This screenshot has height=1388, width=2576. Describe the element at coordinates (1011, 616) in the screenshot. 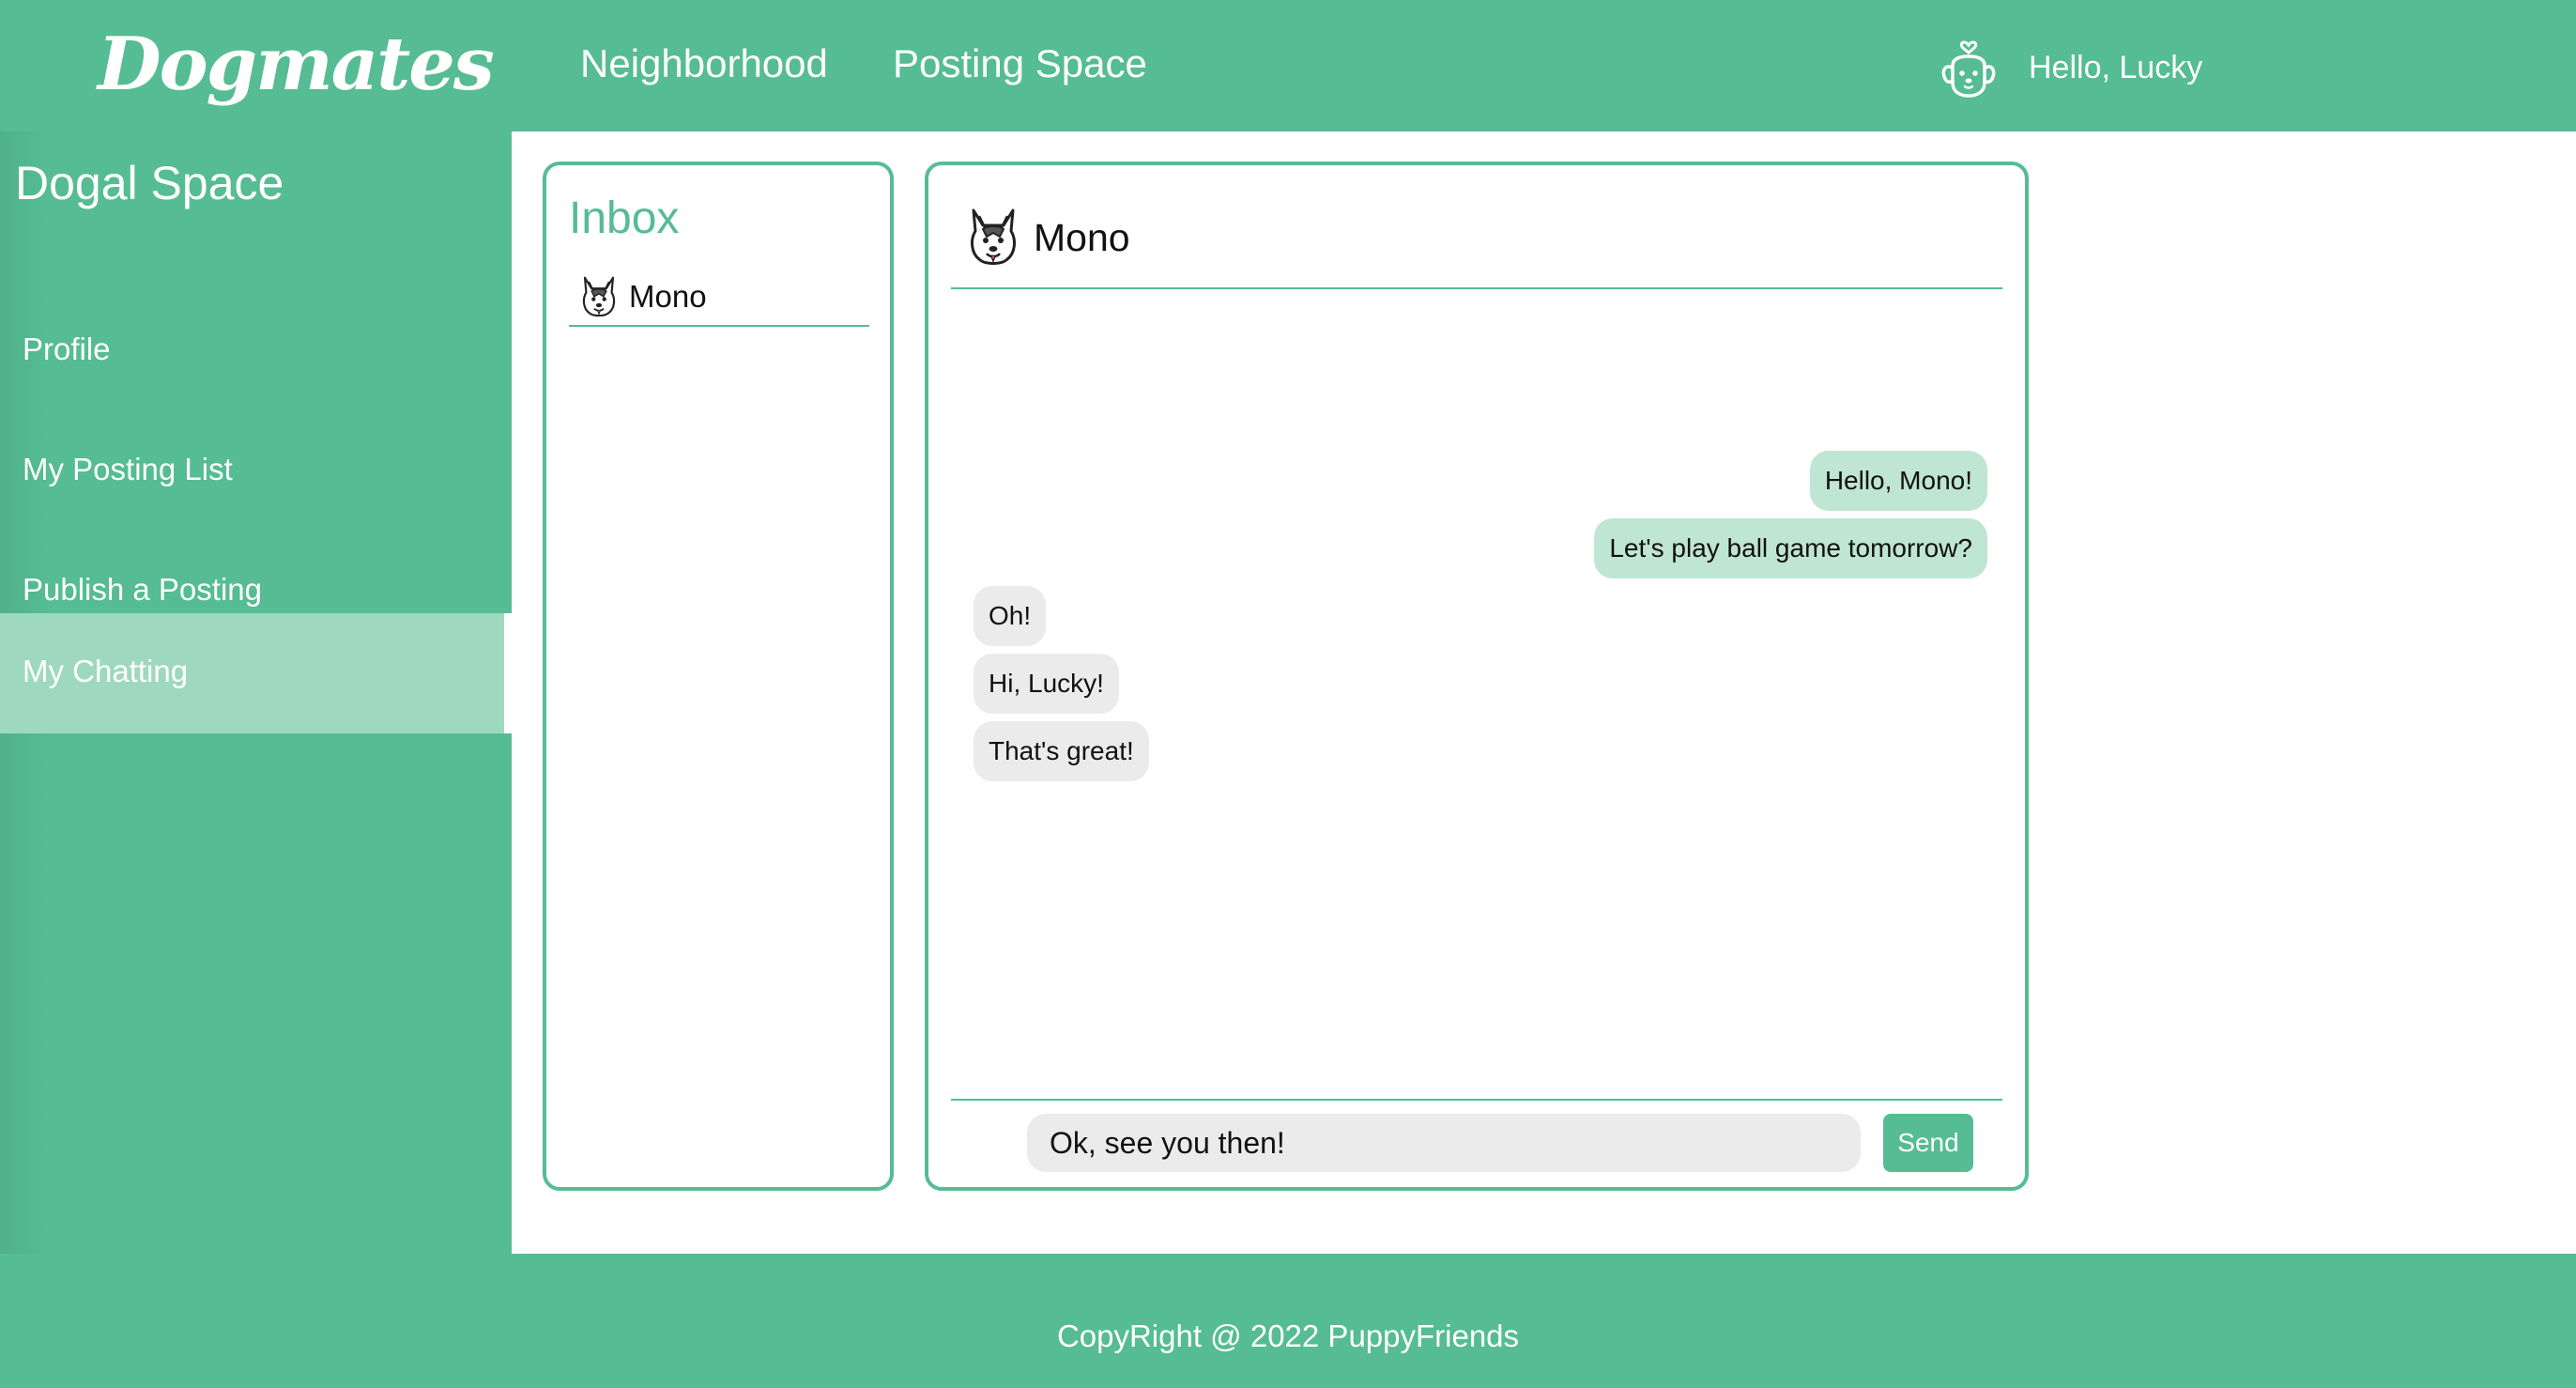

I see `message-bubble-received: Oh!` at that location.